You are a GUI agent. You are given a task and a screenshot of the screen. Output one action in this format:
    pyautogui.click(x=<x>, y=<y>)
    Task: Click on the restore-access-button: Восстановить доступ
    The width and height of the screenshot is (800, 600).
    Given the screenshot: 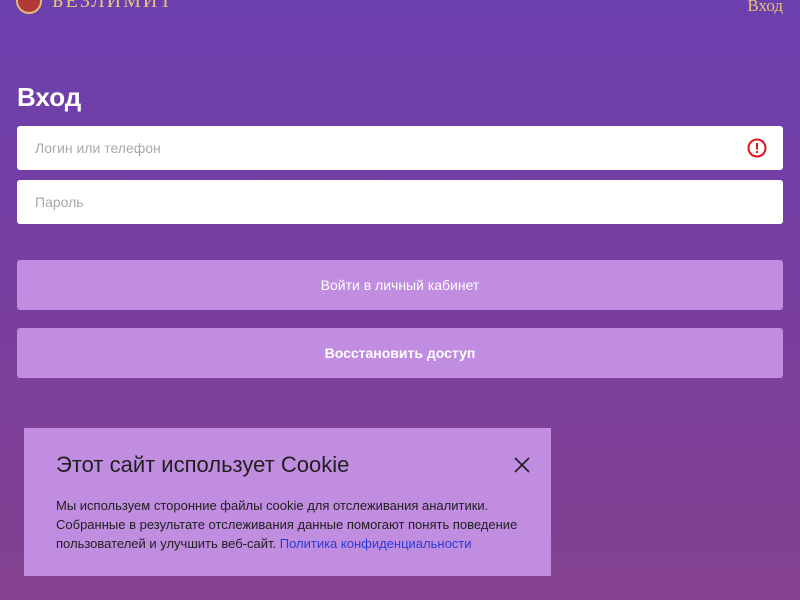 What is the action you would take?
    pyautogui.click(x=400, y=353)
    